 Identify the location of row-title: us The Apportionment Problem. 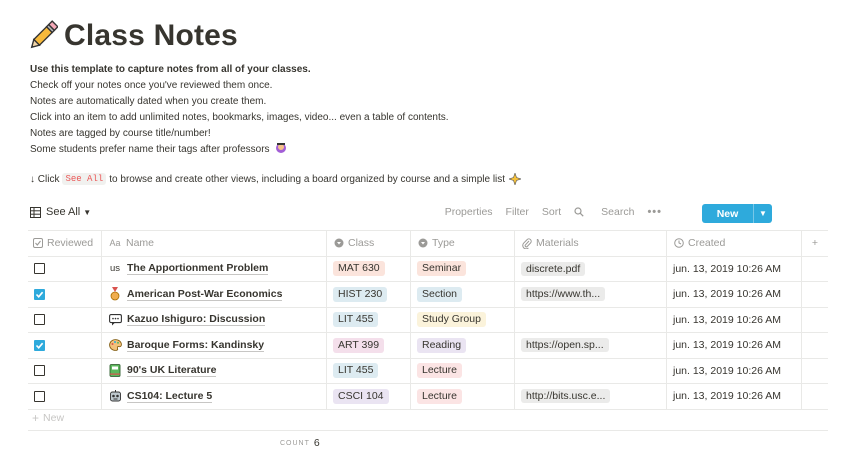
(188, 269).